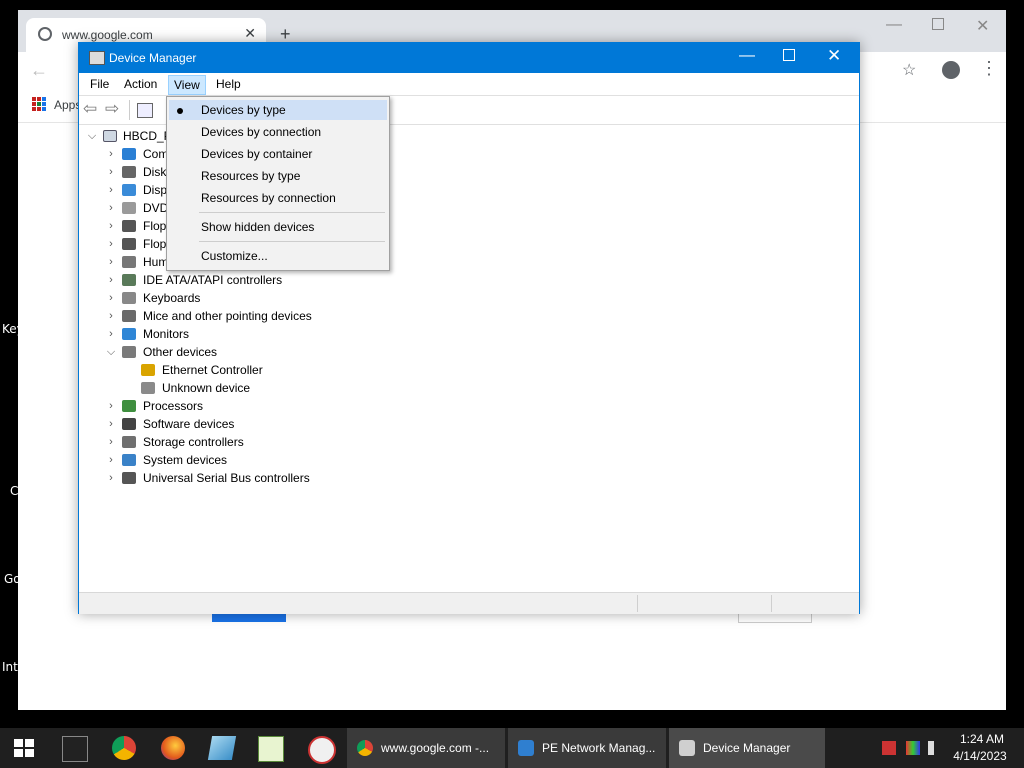 Image resolution: width=1024 pixels, height=768 pixels. I want to click on tree-category: › Mice and other pointing devices, so click(379, 316).